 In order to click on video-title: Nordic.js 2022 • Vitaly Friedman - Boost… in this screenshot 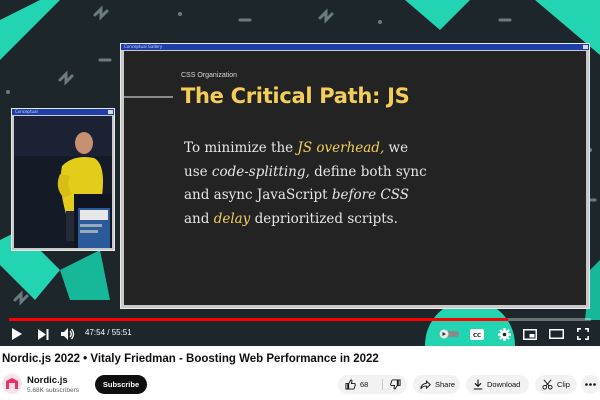, I will do `click(190, 359)`.